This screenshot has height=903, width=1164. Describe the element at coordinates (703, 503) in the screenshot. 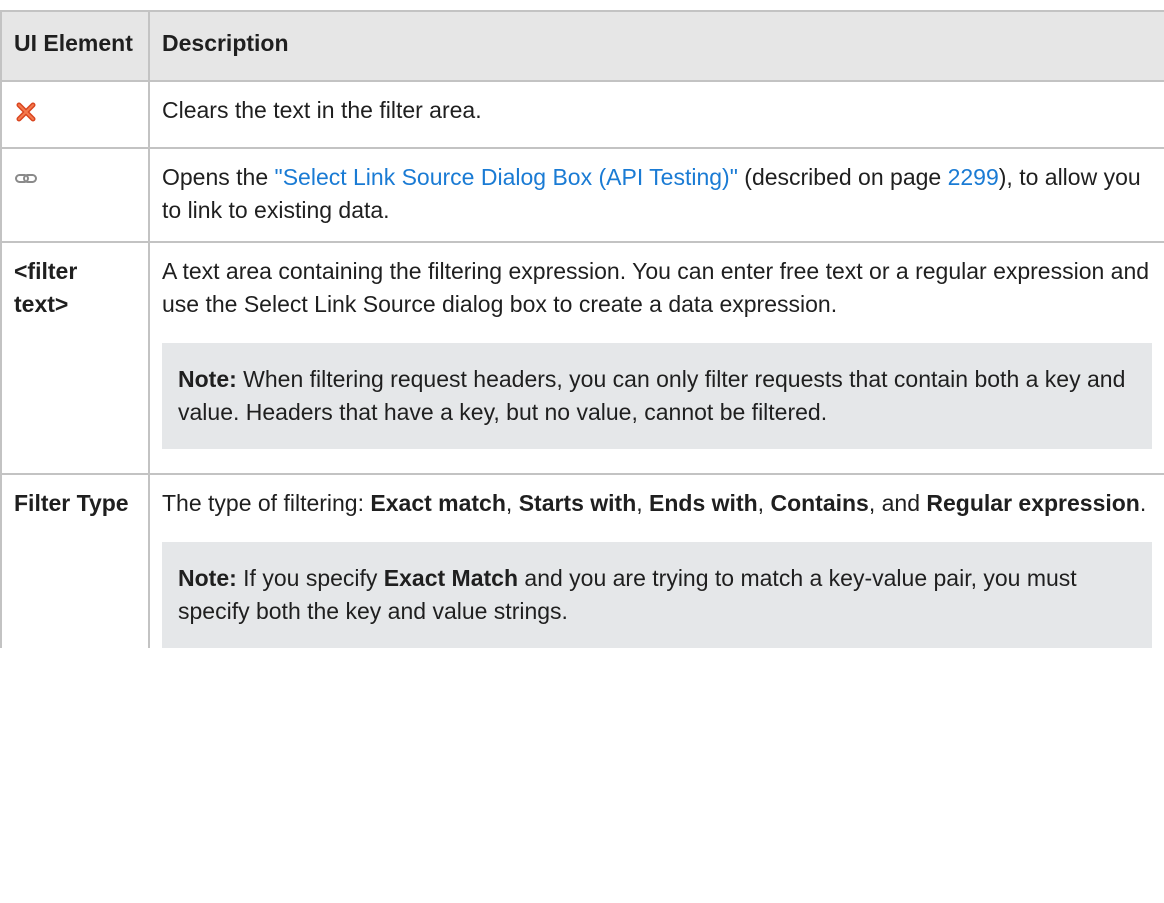

I see `option-ends-with: Ends with` at that location.